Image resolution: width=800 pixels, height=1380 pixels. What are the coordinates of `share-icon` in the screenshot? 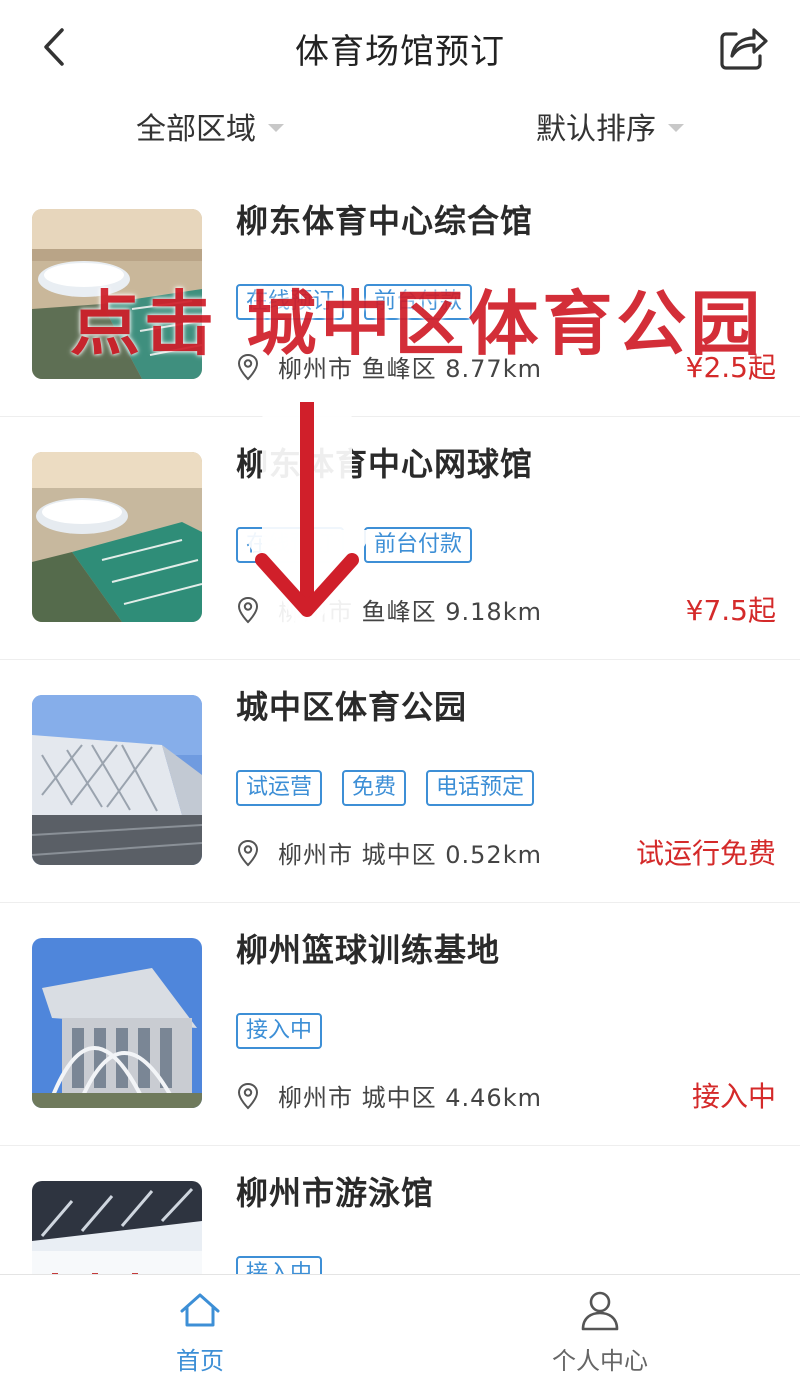 It's located at (744, 49).